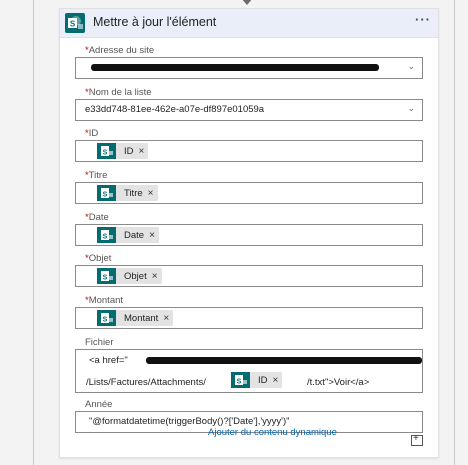  What do you see at coordinates (92, 133) in the screenshot?
I see `field-label-id: *ID` at bounding box center [92, 133].